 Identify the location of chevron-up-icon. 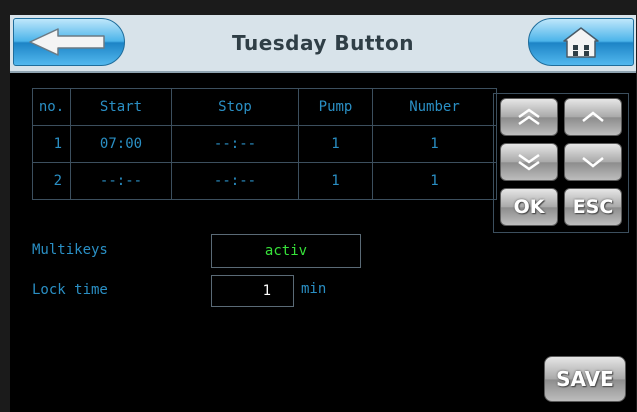
(593, 116).